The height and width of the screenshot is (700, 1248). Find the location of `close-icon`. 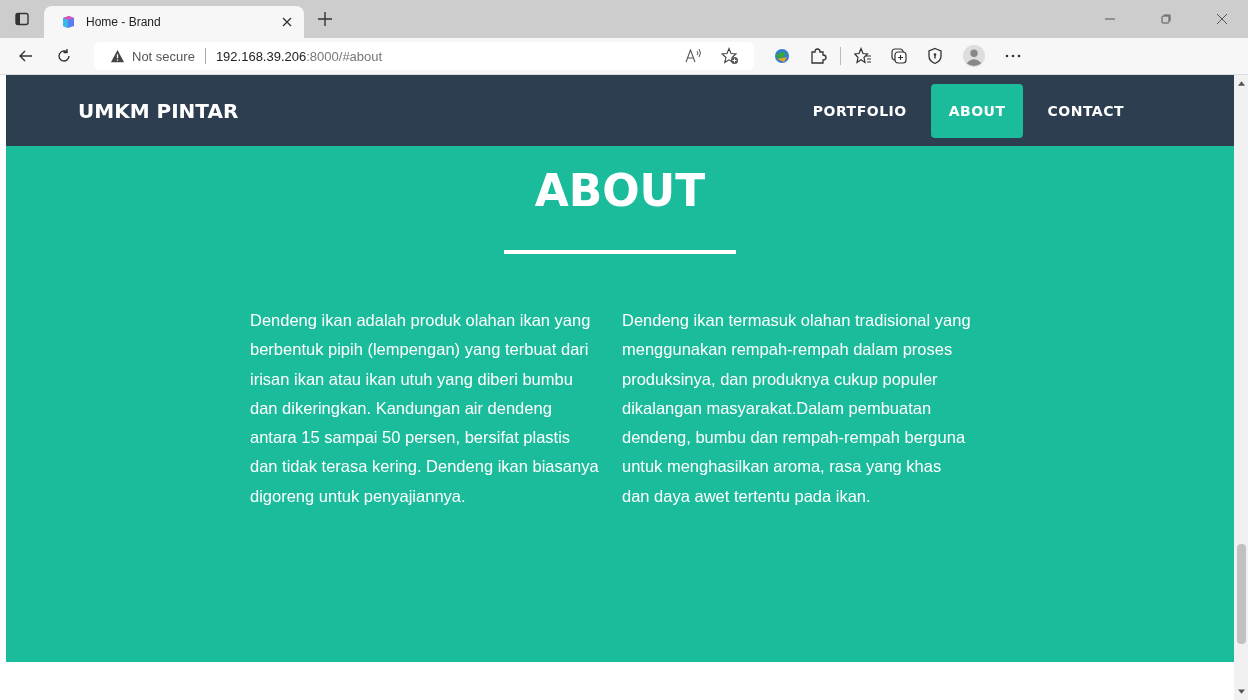

close-icon is located at coordinates (287, 22).